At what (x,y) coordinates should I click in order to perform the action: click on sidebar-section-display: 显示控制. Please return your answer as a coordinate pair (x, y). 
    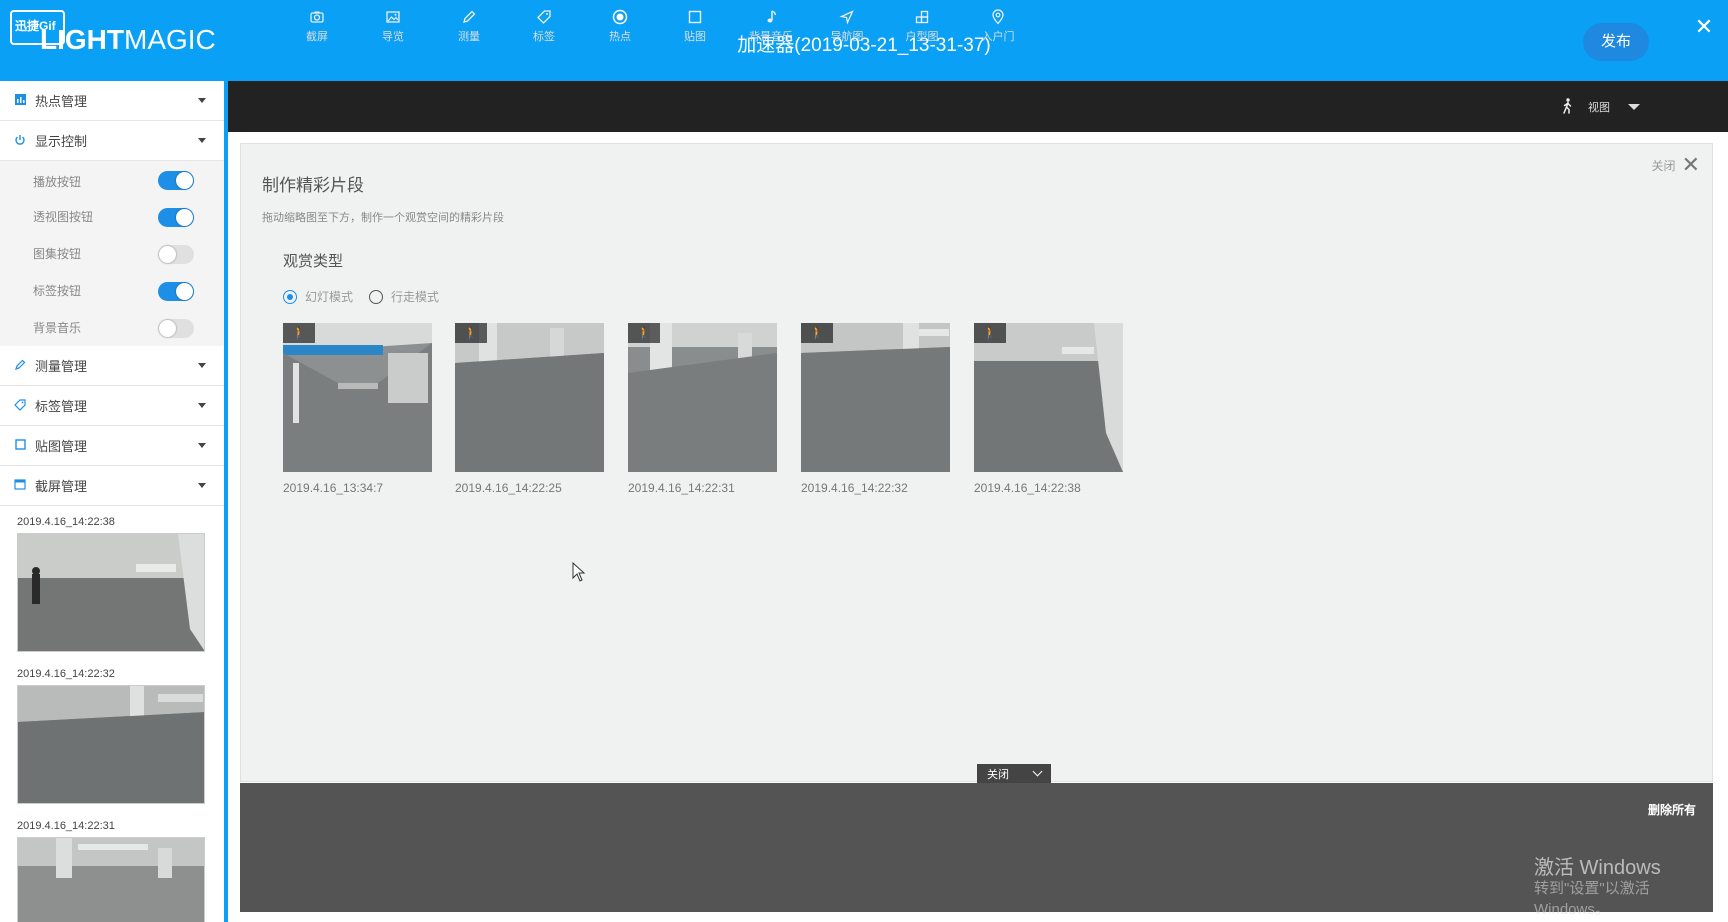
    Looking at the image, I should click on (112, 141).